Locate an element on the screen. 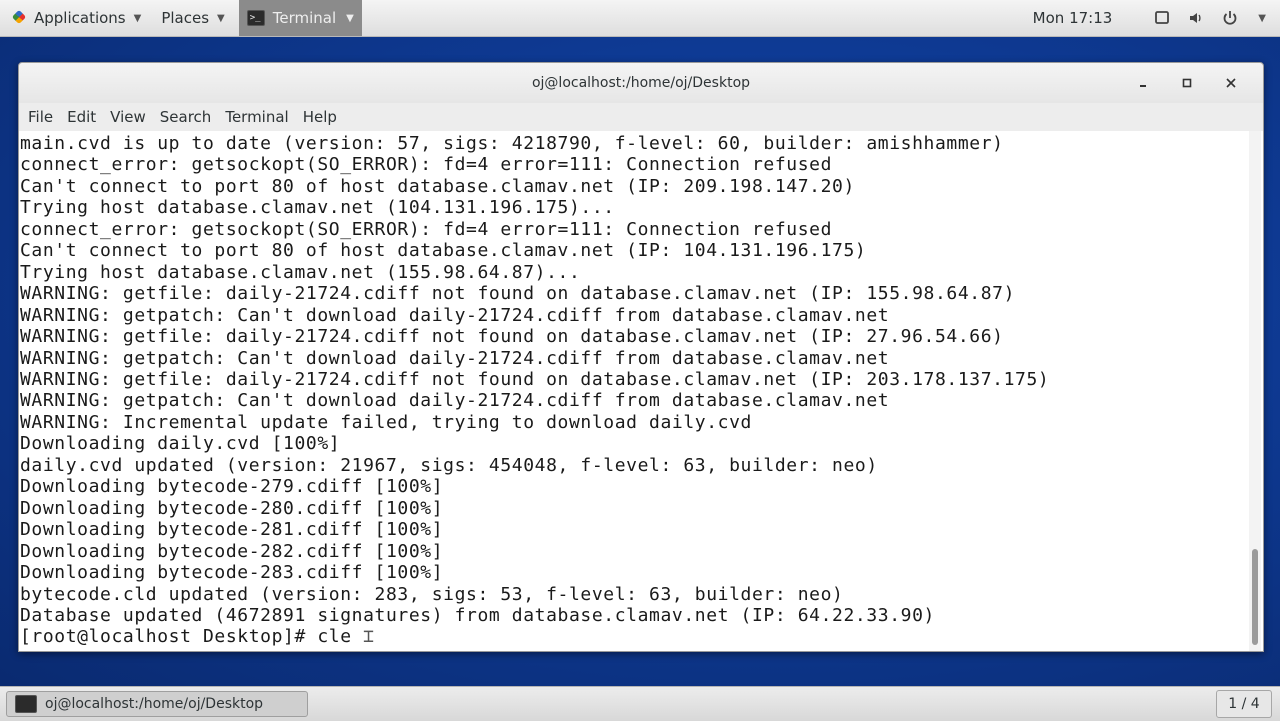  power-icon is located at coordinates (1230, 18).